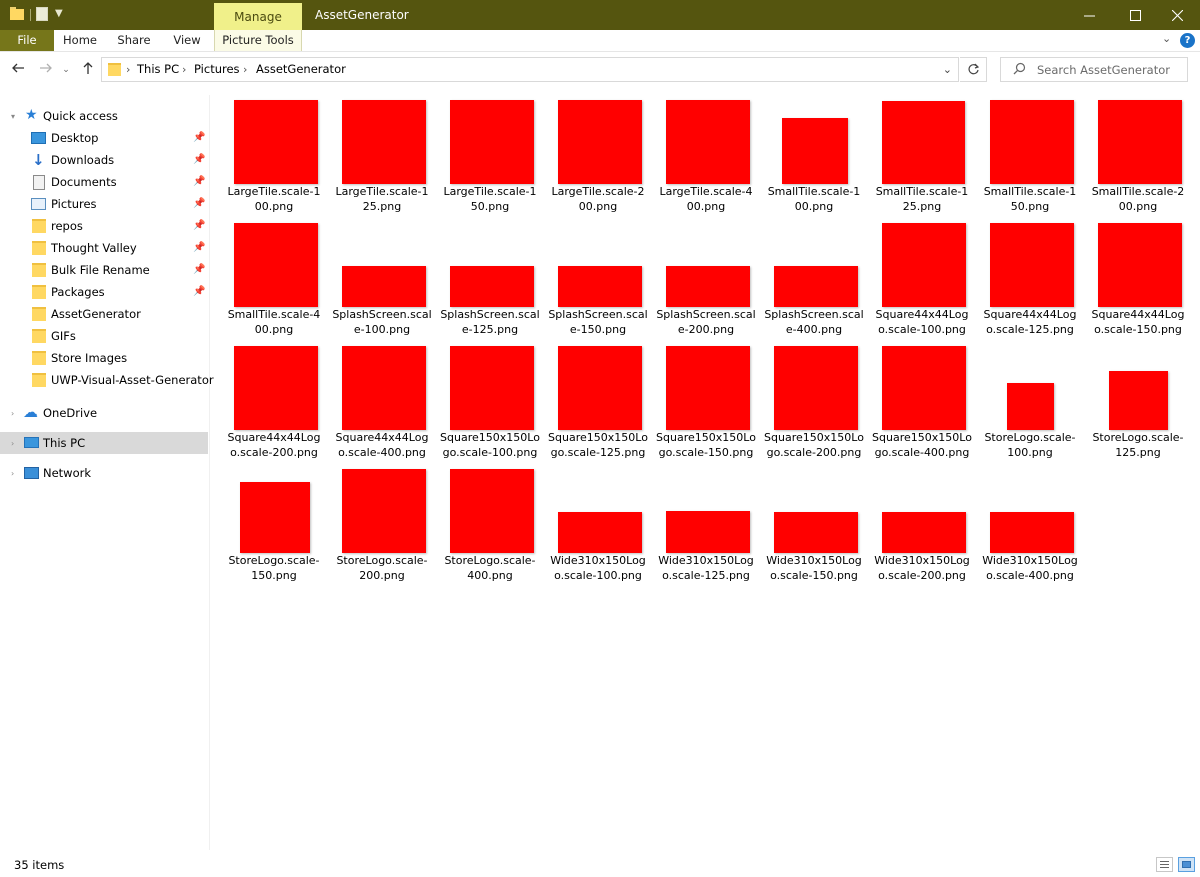 The image size is (1200, 877). Describe the element at coordinates (814, 277) in the screenshot. I see `file-item: SplashScreen.scal e-400.png` at that location.